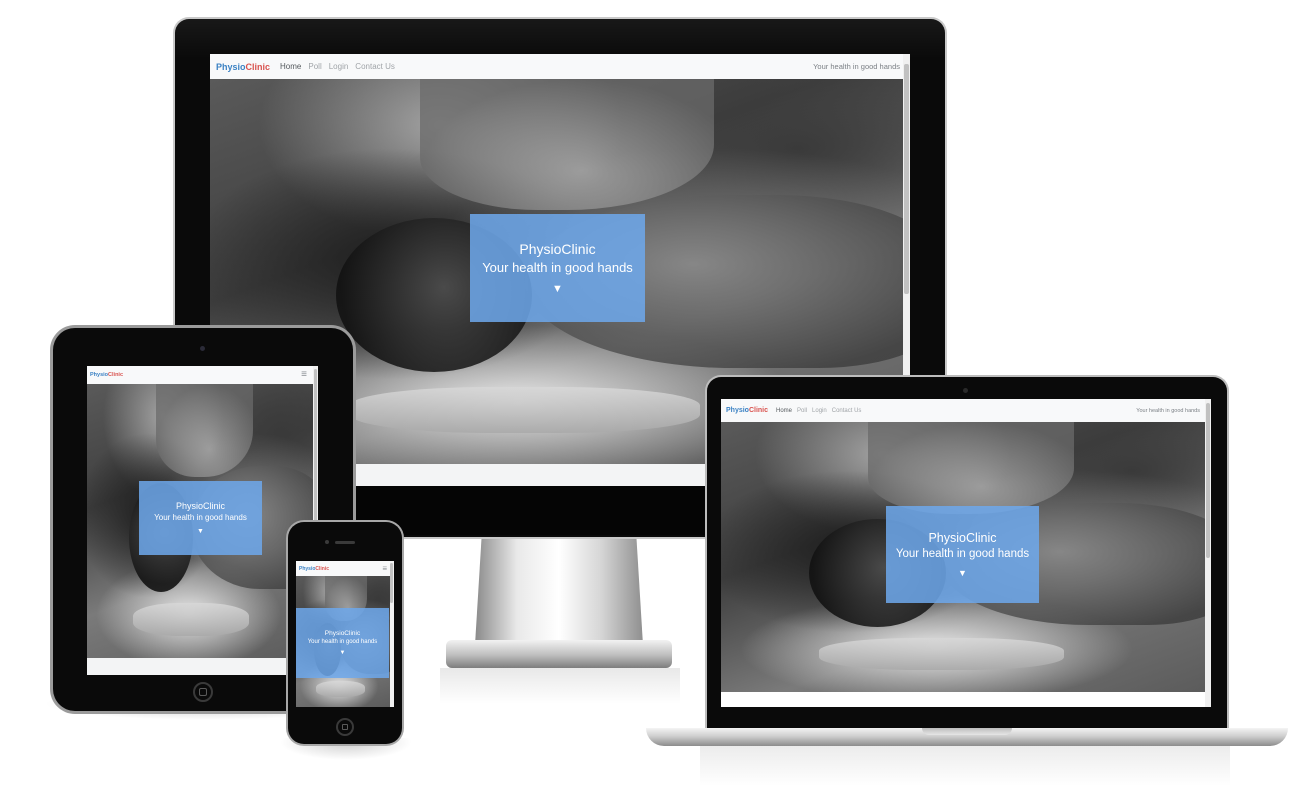 The height and width of the screenshot is (797, 1305). I want to click on monitor-base-reflection, so click(560, 686).